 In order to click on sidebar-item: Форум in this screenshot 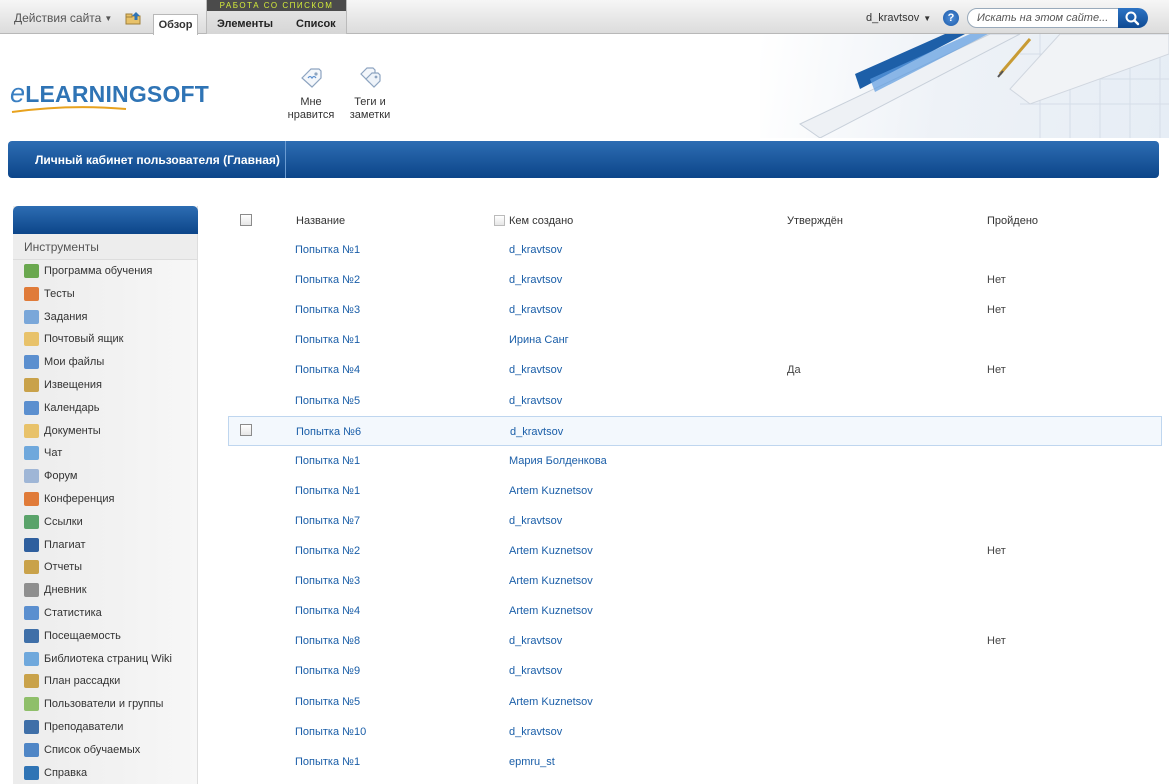, I will do `click(105, 476)`.